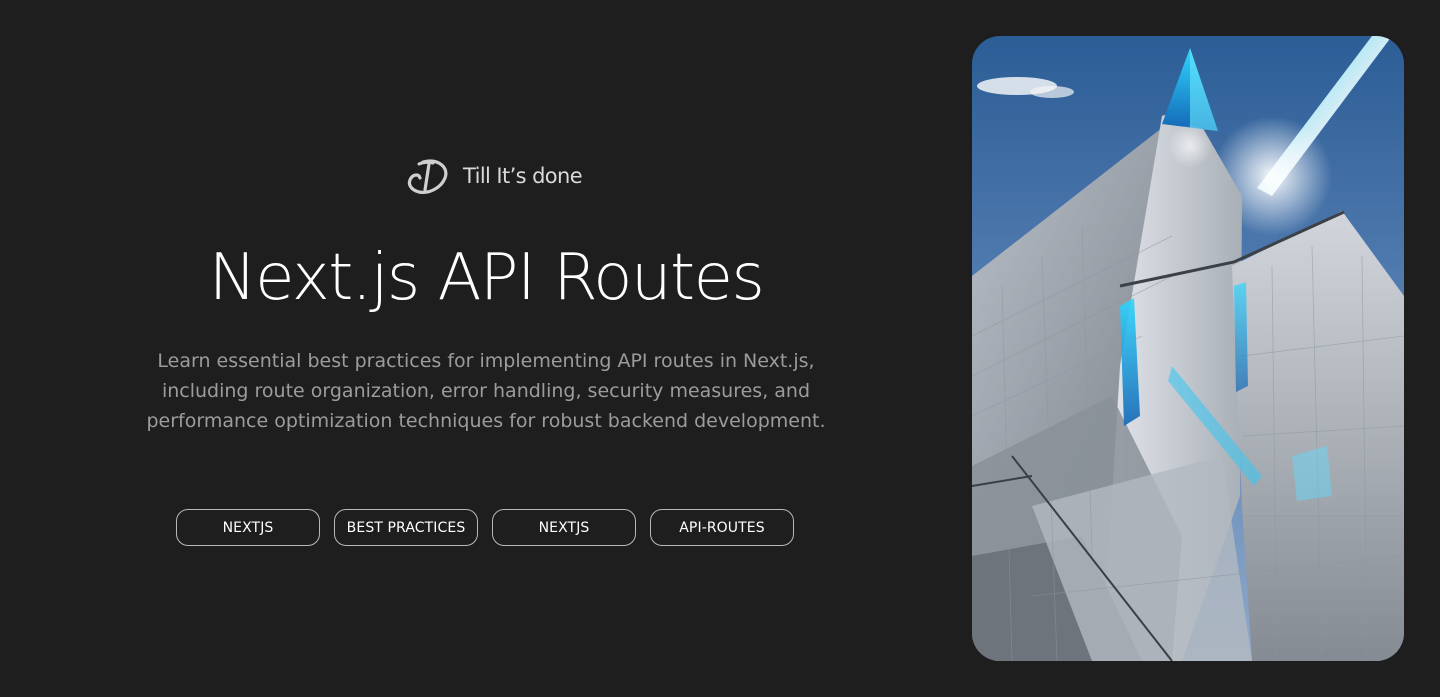 This screenshot has width=1440, height=697. Describe the element at coordinates (248, 527) in the screenshot. I see `tag-nextjs: NEXTJS` at that location.